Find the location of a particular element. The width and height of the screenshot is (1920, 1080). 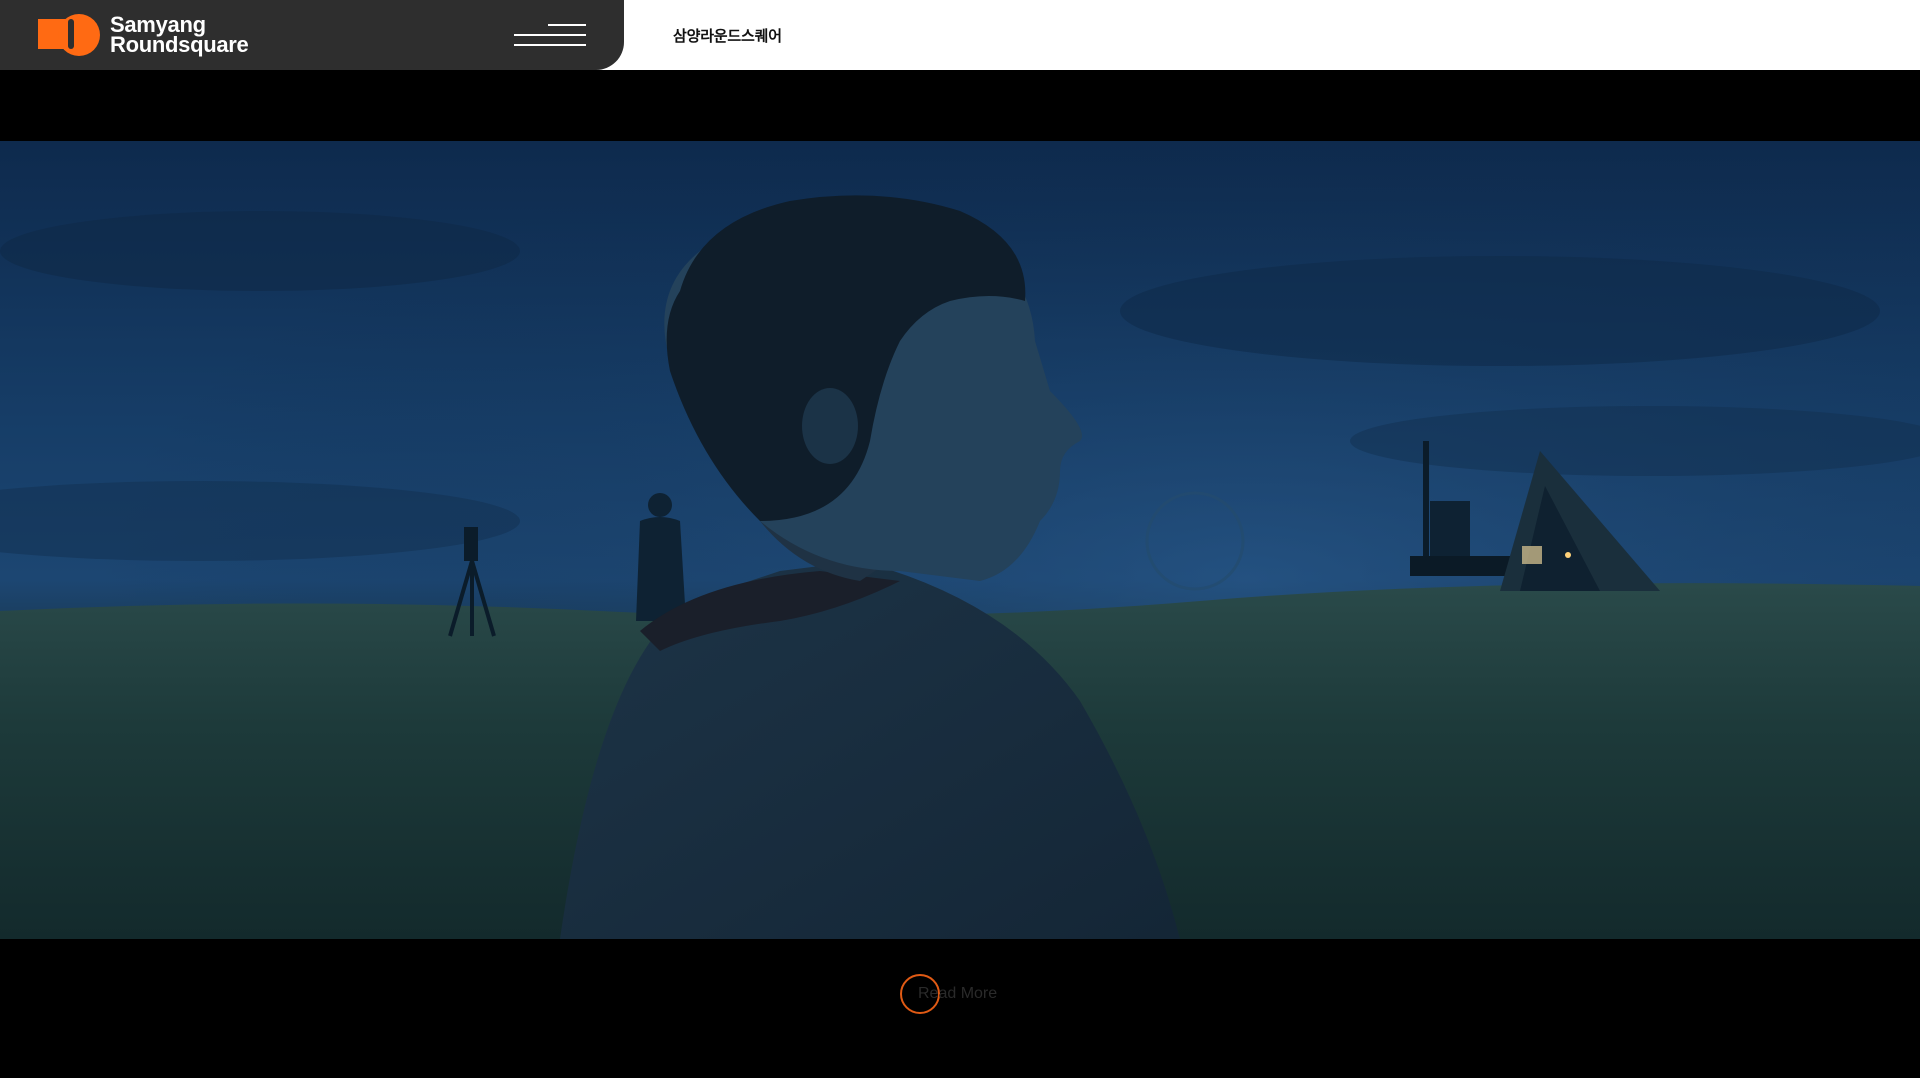

hamburger-menu-icon is located at coordinates (550, 36).